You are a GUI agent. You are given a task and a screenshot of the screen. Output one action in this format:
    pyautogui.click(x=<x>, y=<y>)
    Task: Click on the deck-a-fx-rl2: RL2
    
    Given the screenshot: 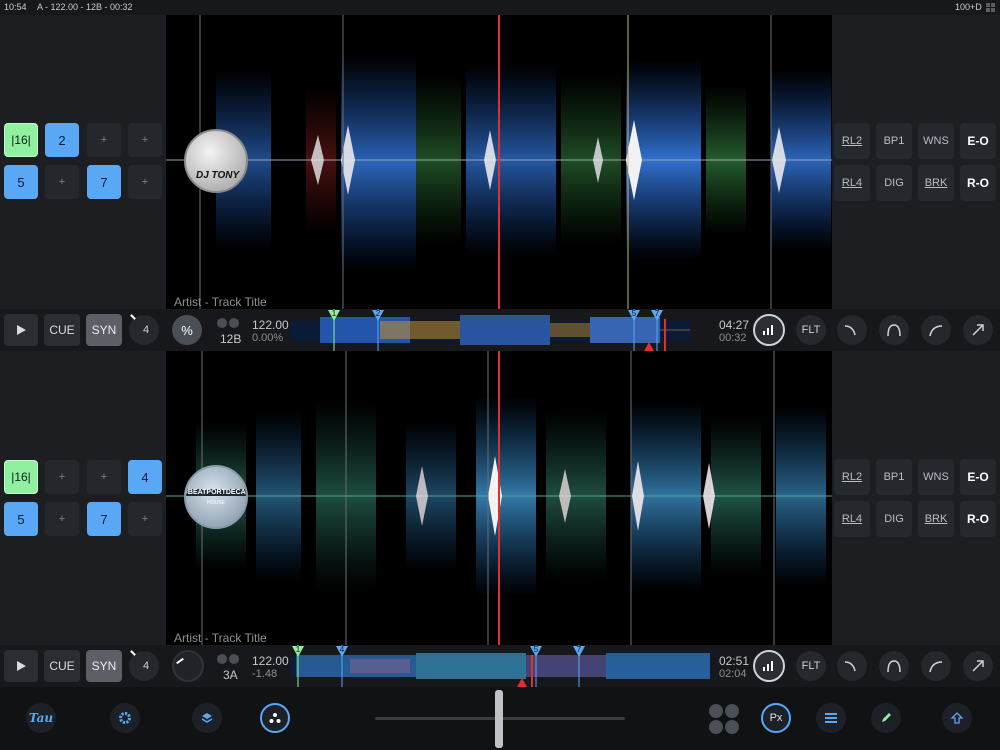 What is the action you would take?
    pyautogui.click(x=852, y=141)
    